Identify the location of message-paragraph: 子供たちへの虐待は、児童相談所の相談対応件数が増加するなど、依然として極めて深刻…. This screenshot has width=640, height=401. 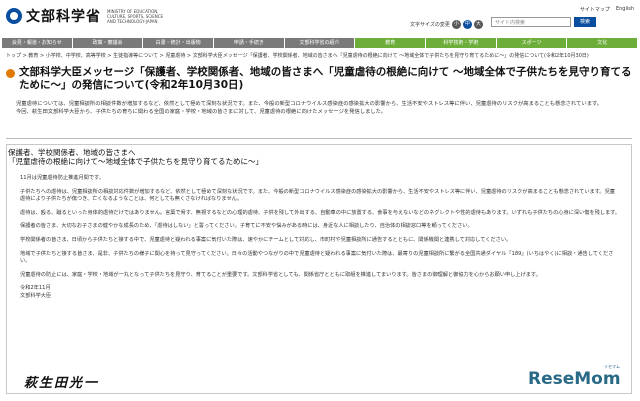
(317, 195).